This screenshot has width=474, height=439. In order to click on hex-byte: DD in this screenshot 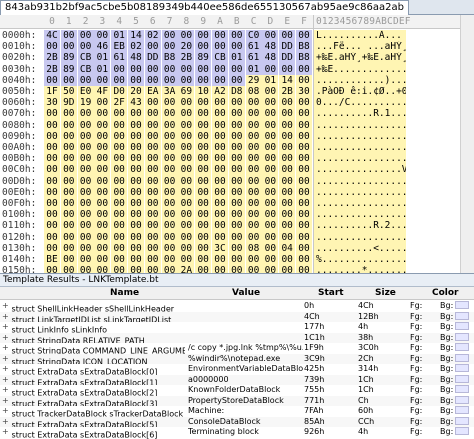, I will do `click(287, 58)`.